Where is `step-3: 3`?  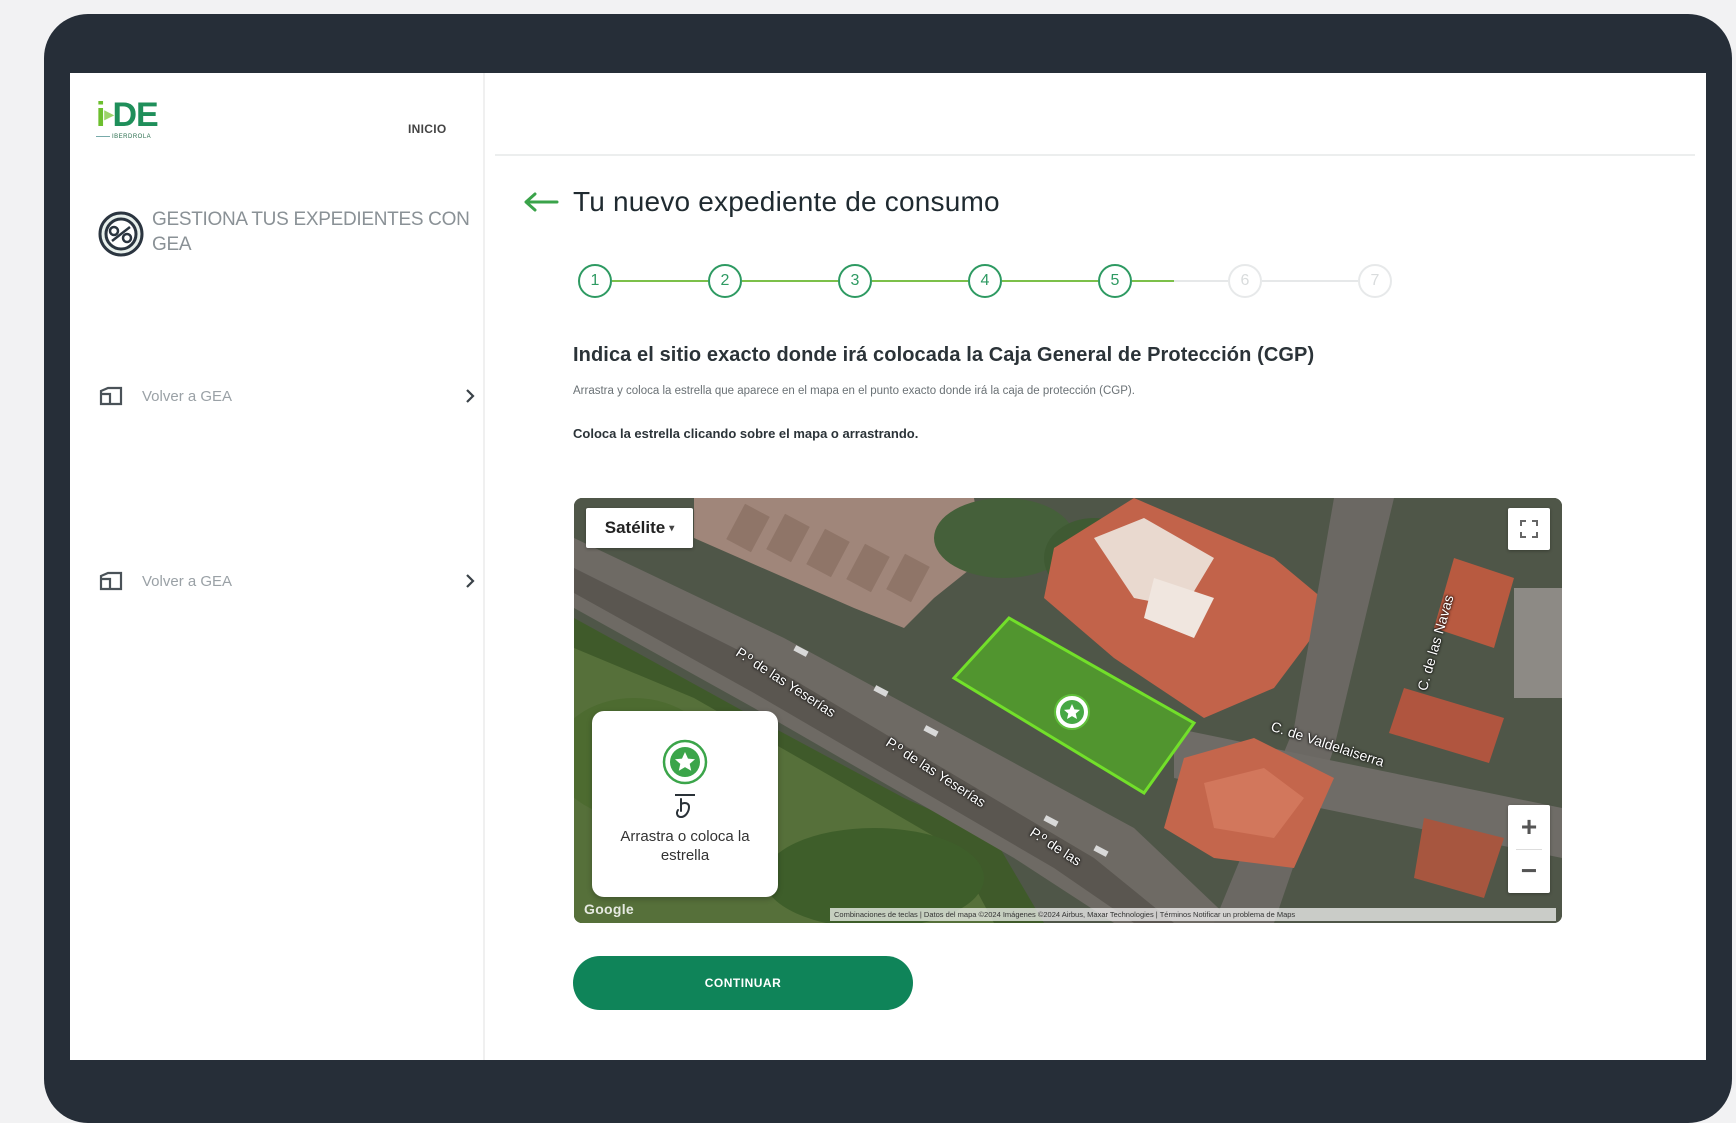 step-3: 3 is located at coordinates (855, 281).